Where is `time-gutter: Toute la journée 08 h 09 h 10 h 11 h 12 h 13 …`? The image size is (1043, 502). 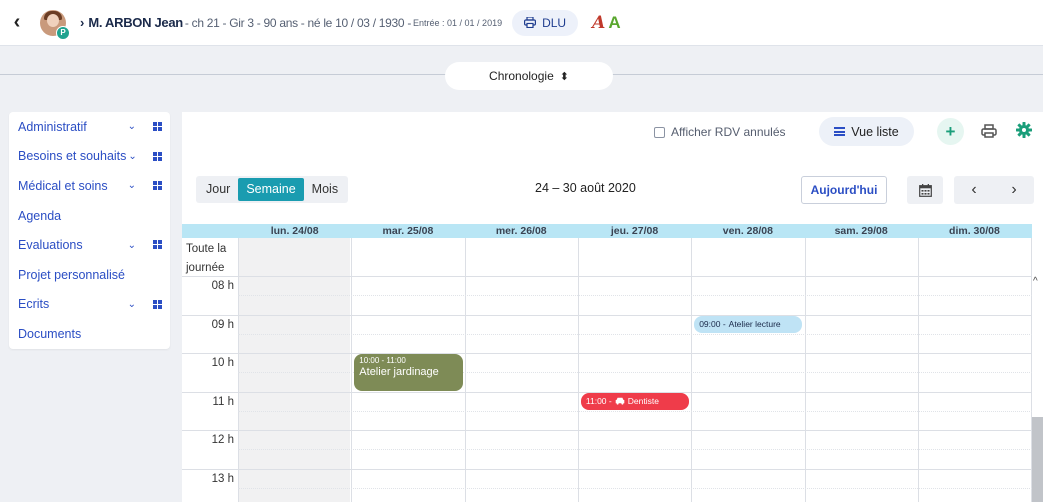
time-gutter: Toute la journée 08 h 09 h 10 h 11 h 12 h 13 … is located at coordinates (210, 370).